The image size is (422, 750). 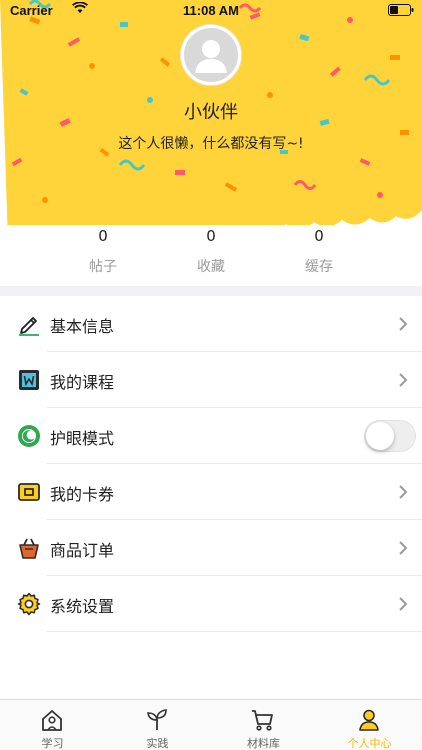 I want to click on tab-study: 学习, so click(x=52, y=725).